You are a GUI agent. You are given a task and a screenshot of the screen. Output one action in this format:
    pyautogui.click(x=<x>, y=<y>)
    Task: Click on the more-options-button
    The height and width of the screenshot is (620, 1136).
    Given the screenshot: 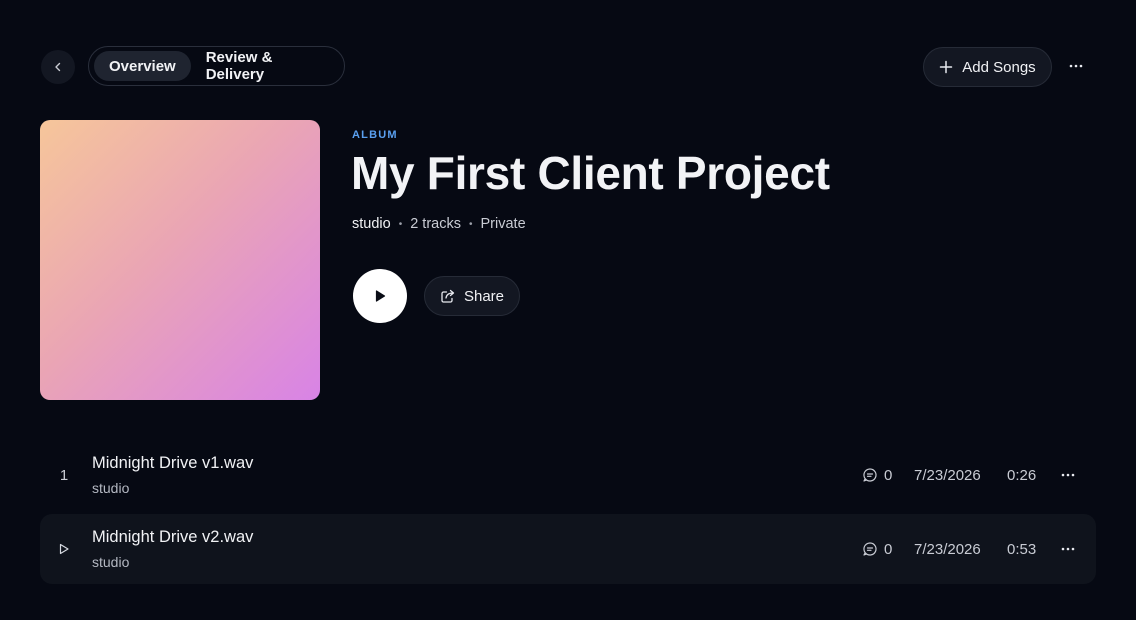 What is the action you would take?
    pyautogui.click(x=1076, y=66)
    